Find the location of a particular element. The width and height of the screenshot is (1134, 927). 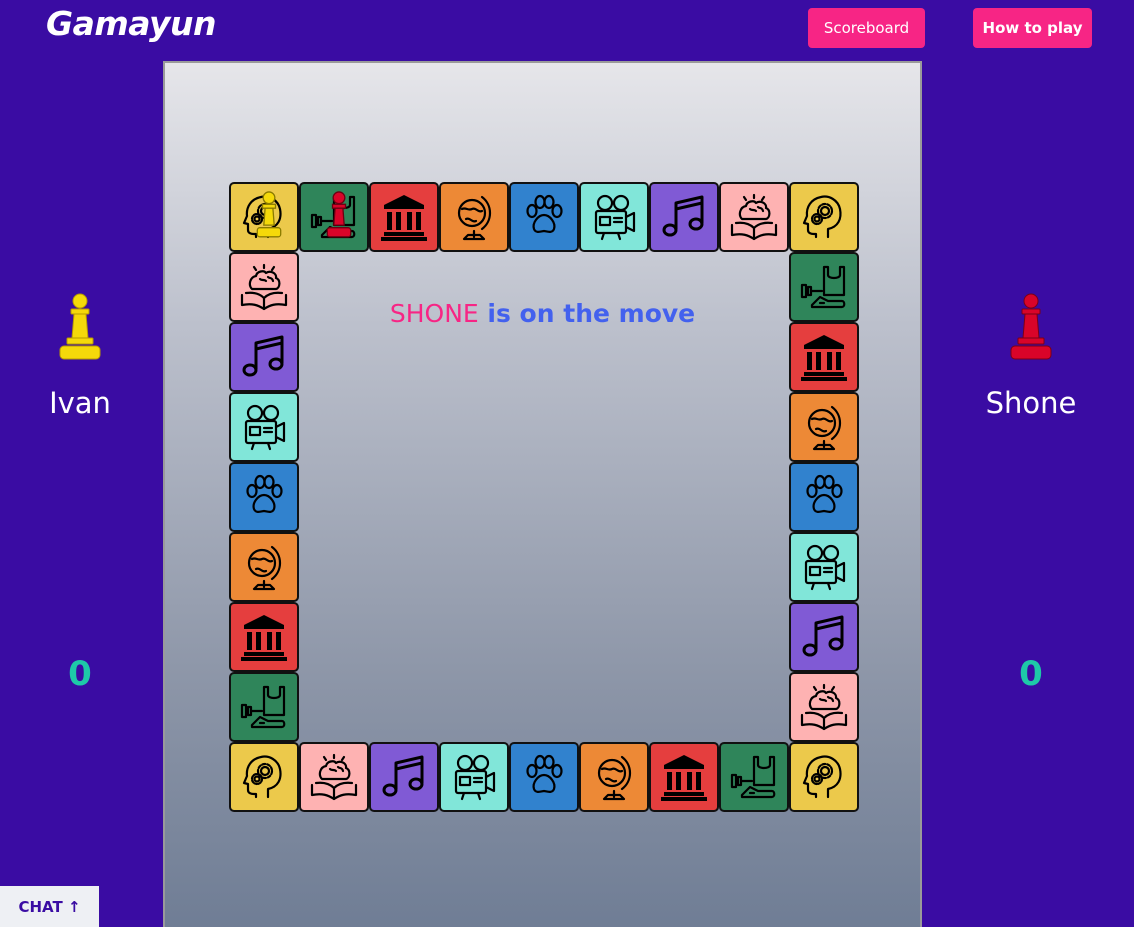

player2-name: Shone is located at coordinates (1031, 403).